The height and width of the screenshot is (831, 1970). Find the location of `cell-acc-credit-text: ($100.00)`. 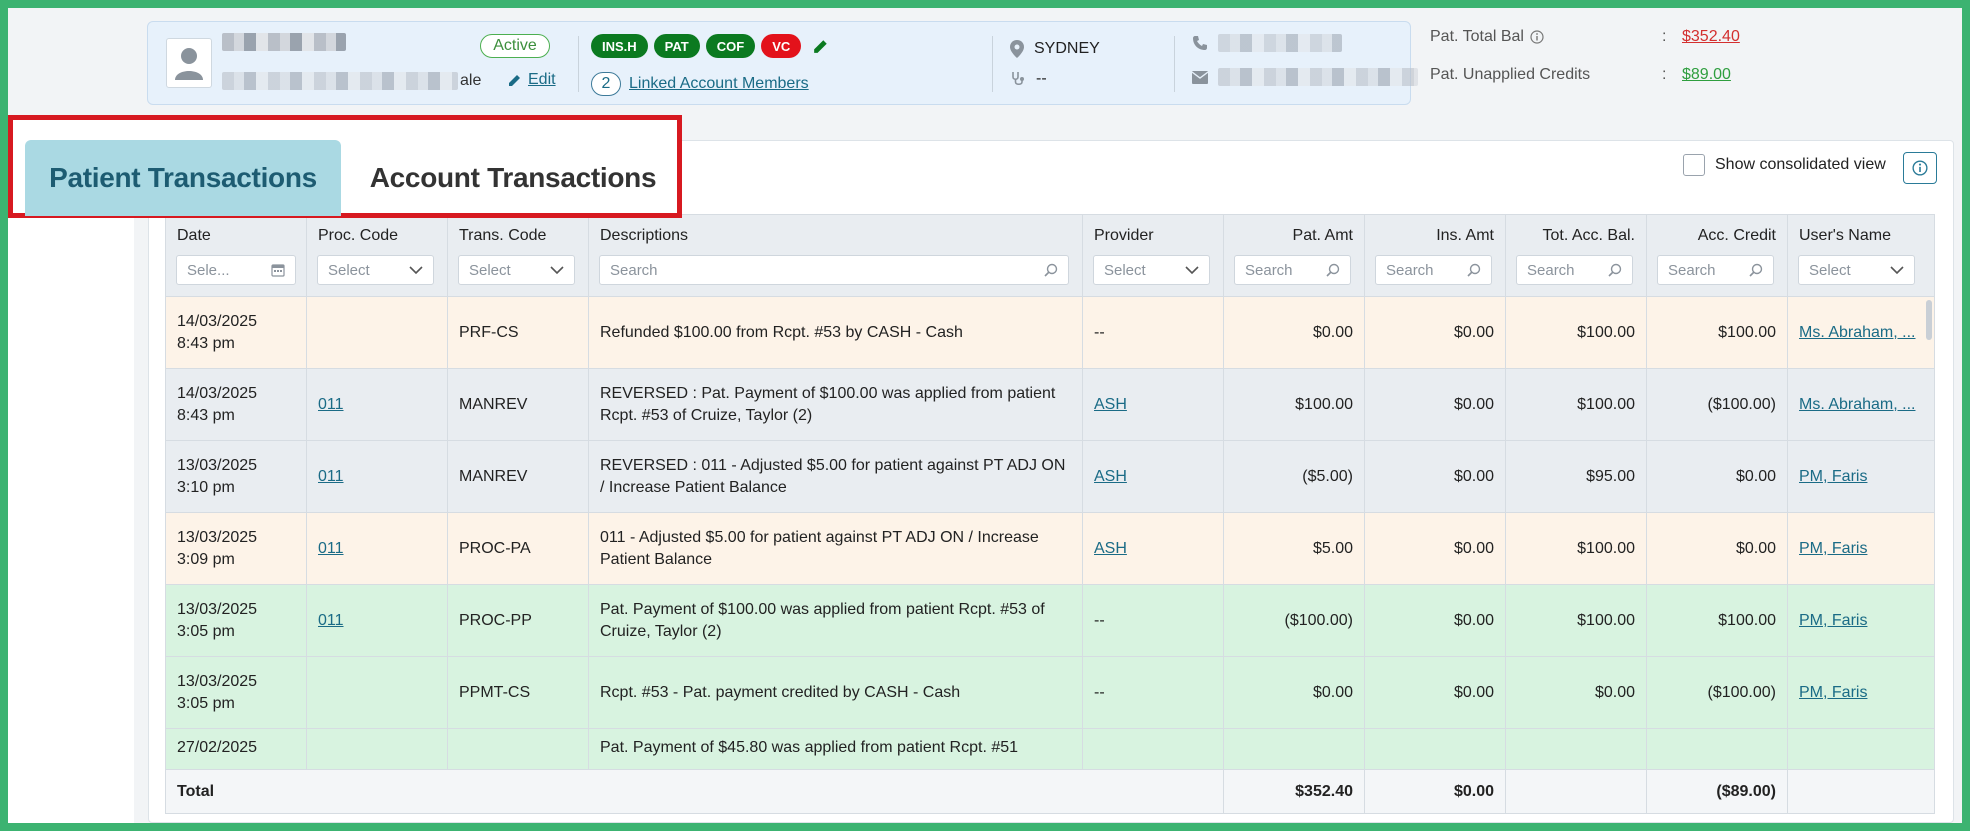

cell-acc-credit-text: ($100.00) is located at coordinates (1742, 404).